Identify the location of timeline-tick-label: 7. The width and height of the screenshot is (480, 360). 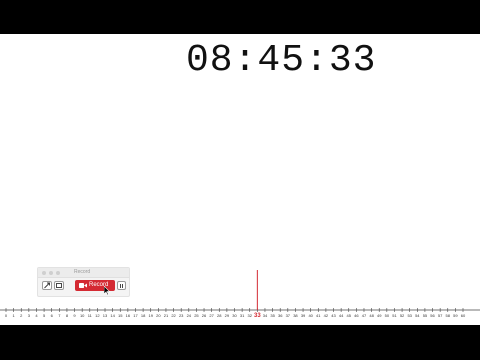
(59, 315).